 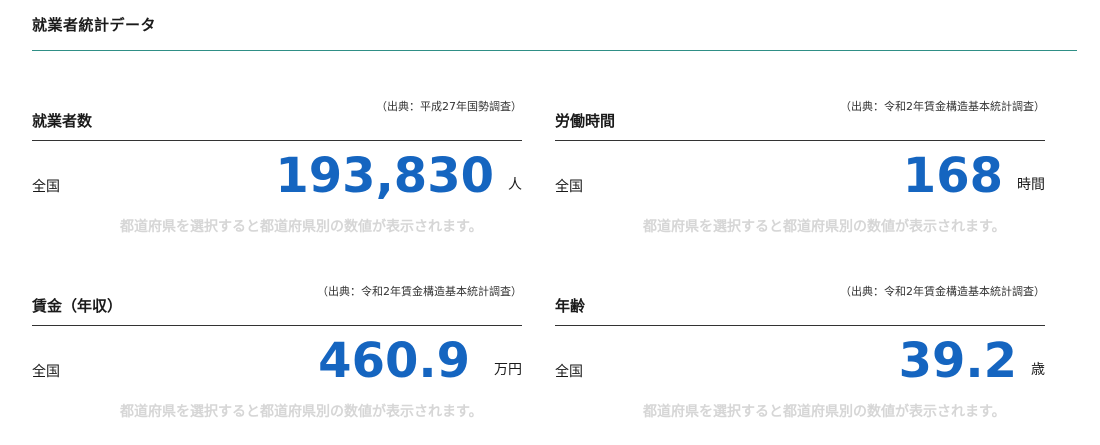 I want to click on stat-value: 39.2, so click(x=957, y=361).